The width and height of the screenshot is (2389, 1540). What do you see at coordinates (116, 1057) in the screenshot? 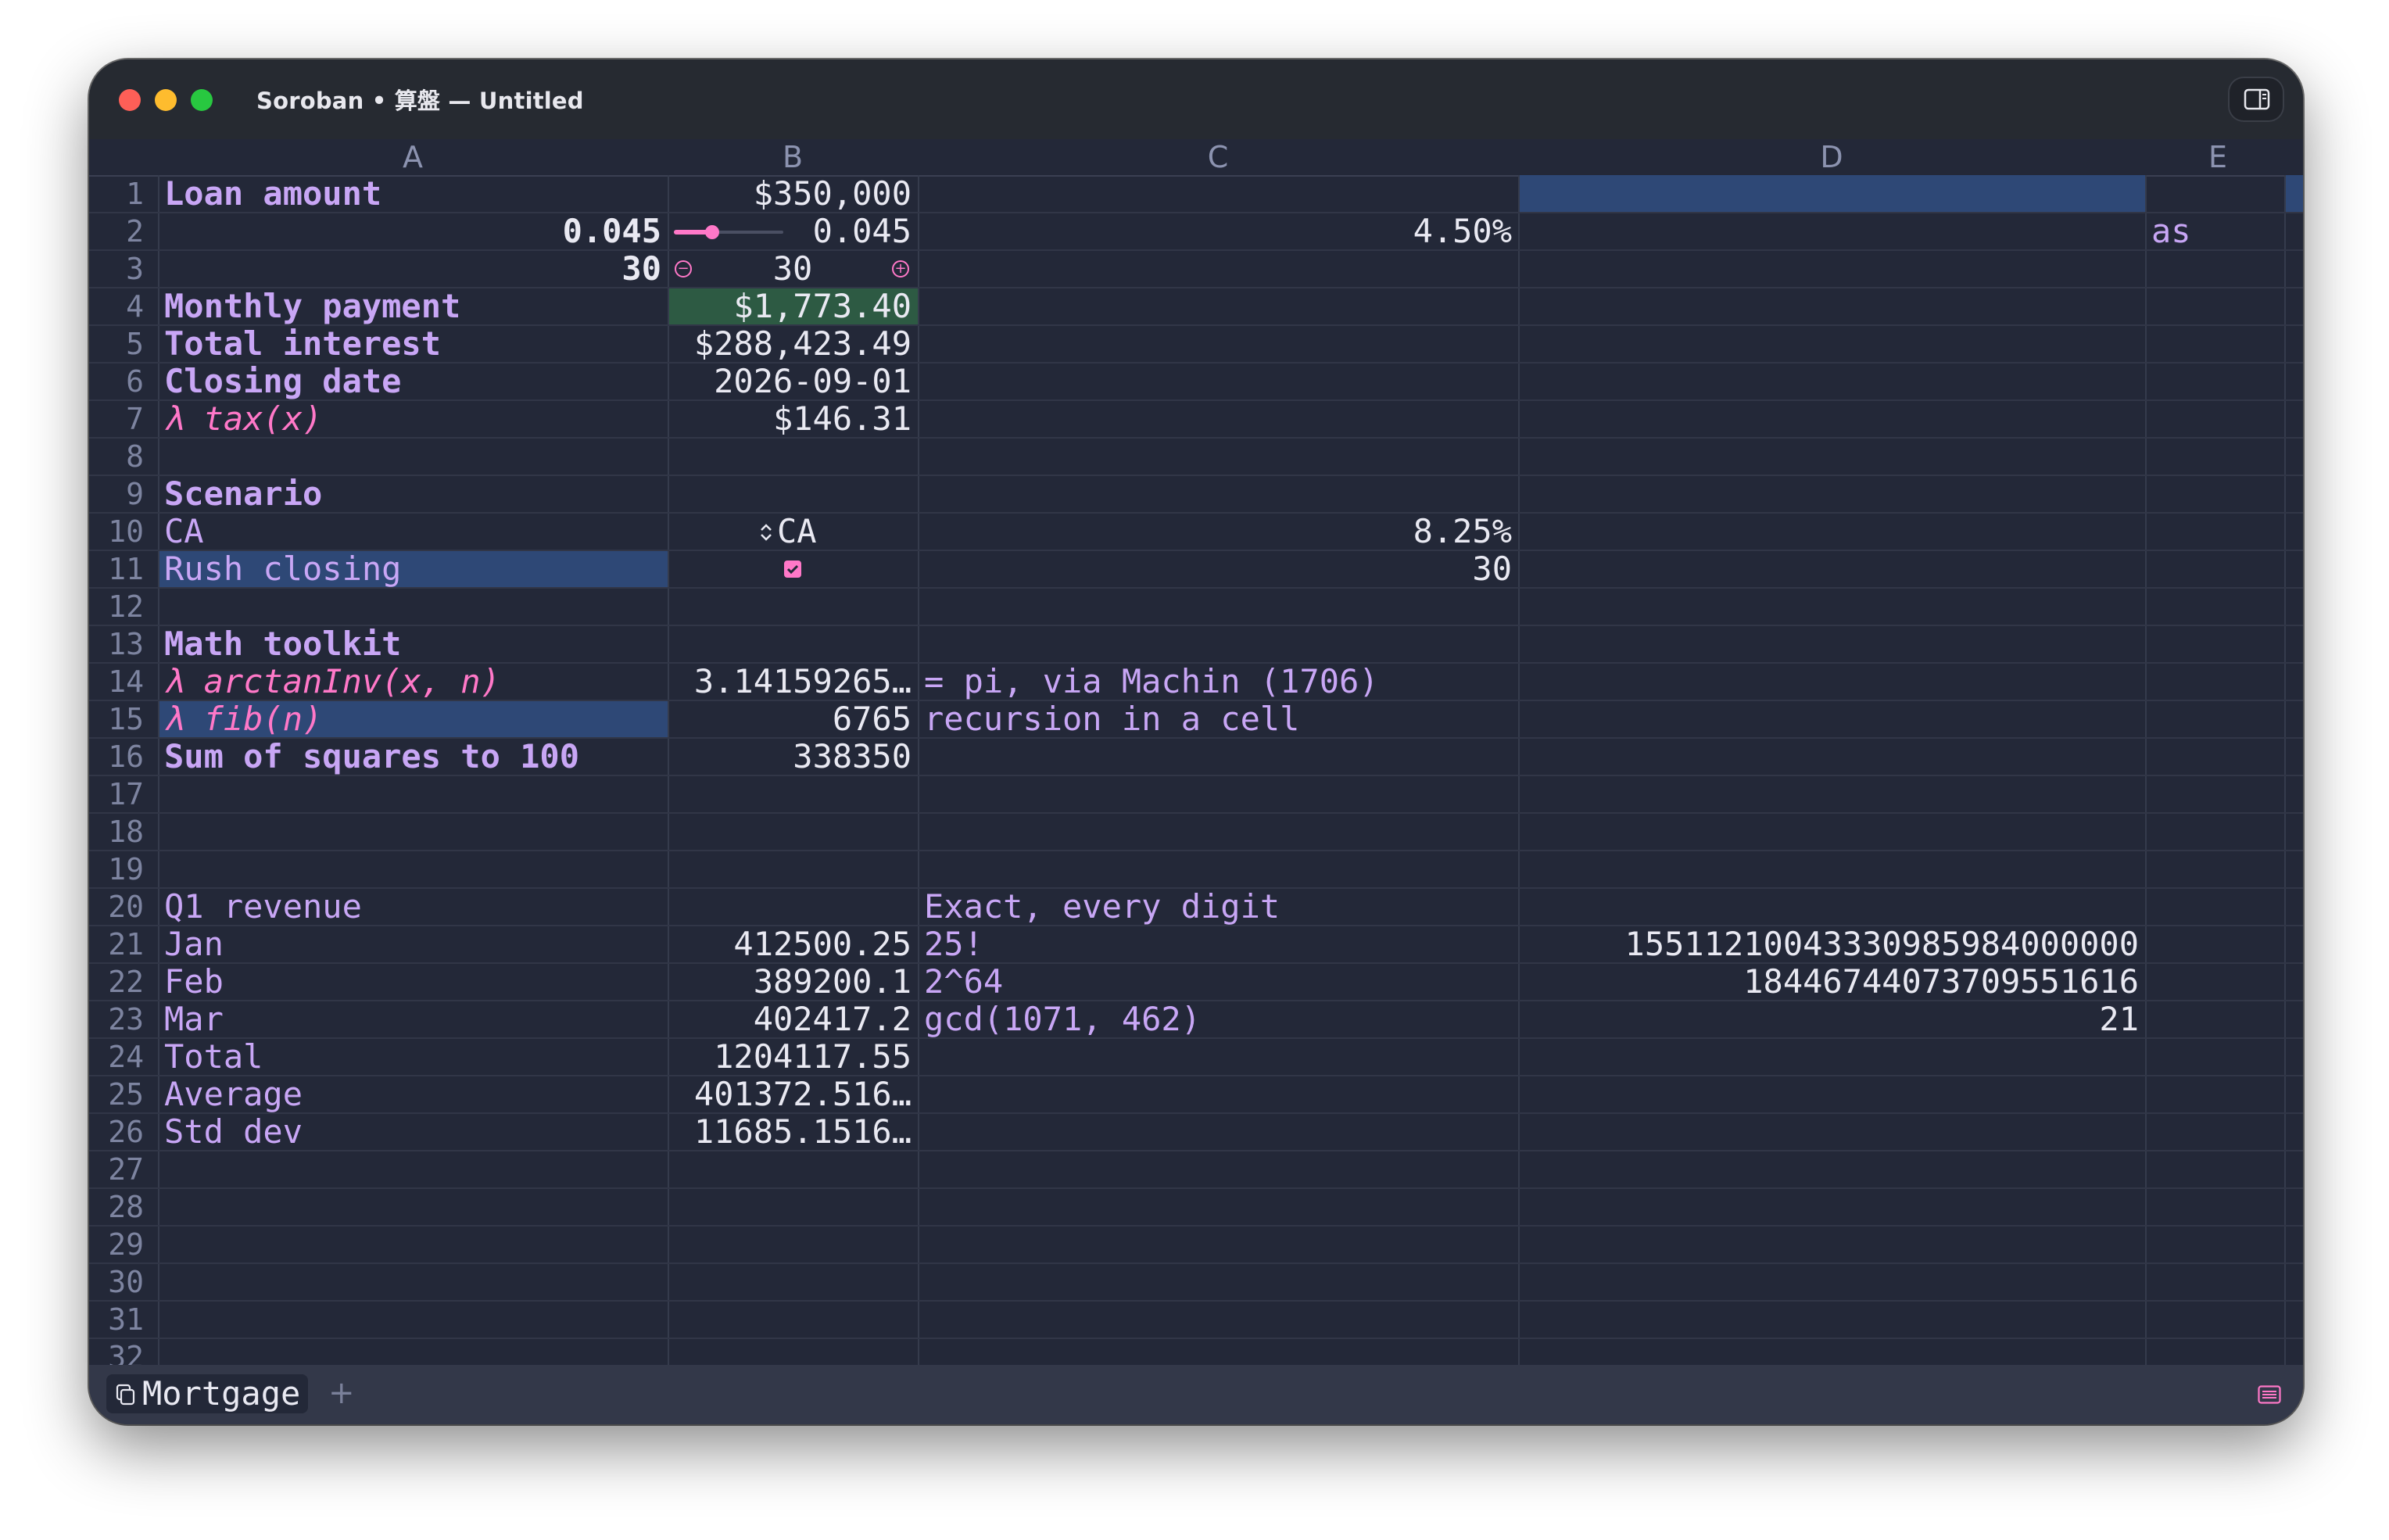
I see `row-header-24: 24` at bounding box center [116, 1057].